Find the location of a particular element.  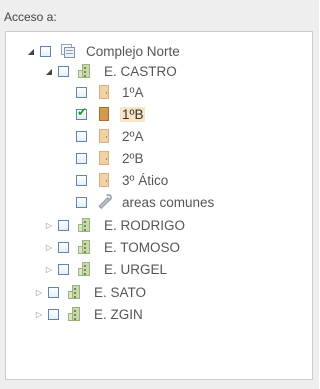

tree-node-label: 1ºA is located at coordinates (132, 92).